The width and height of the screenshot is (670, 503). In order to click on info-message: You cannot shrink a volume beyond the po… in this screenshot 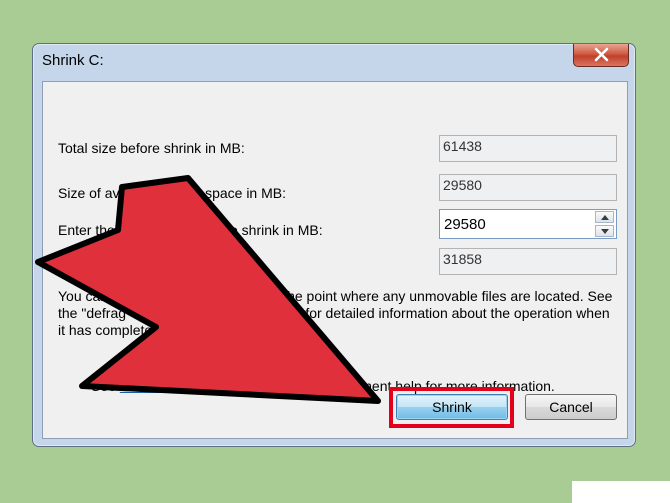, I will do `click(335, 313)`.